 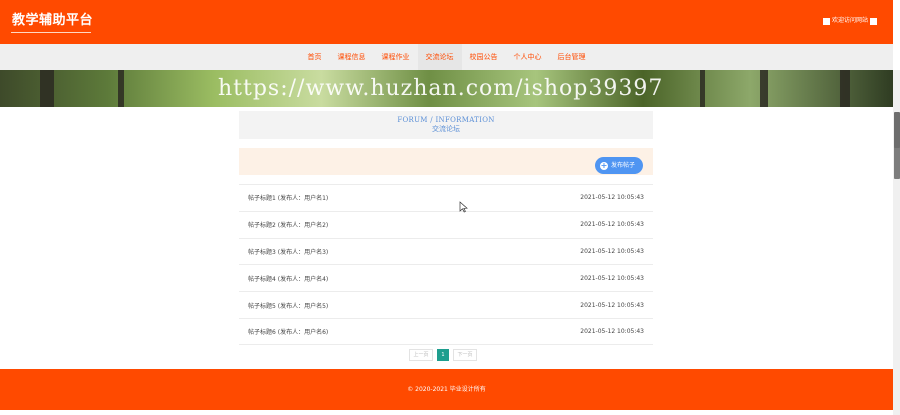 I want to click on list-item: 帖子标题5 (发布人：用户名5) 2021-05-12 10:05:43, so click(x=446, y=304).